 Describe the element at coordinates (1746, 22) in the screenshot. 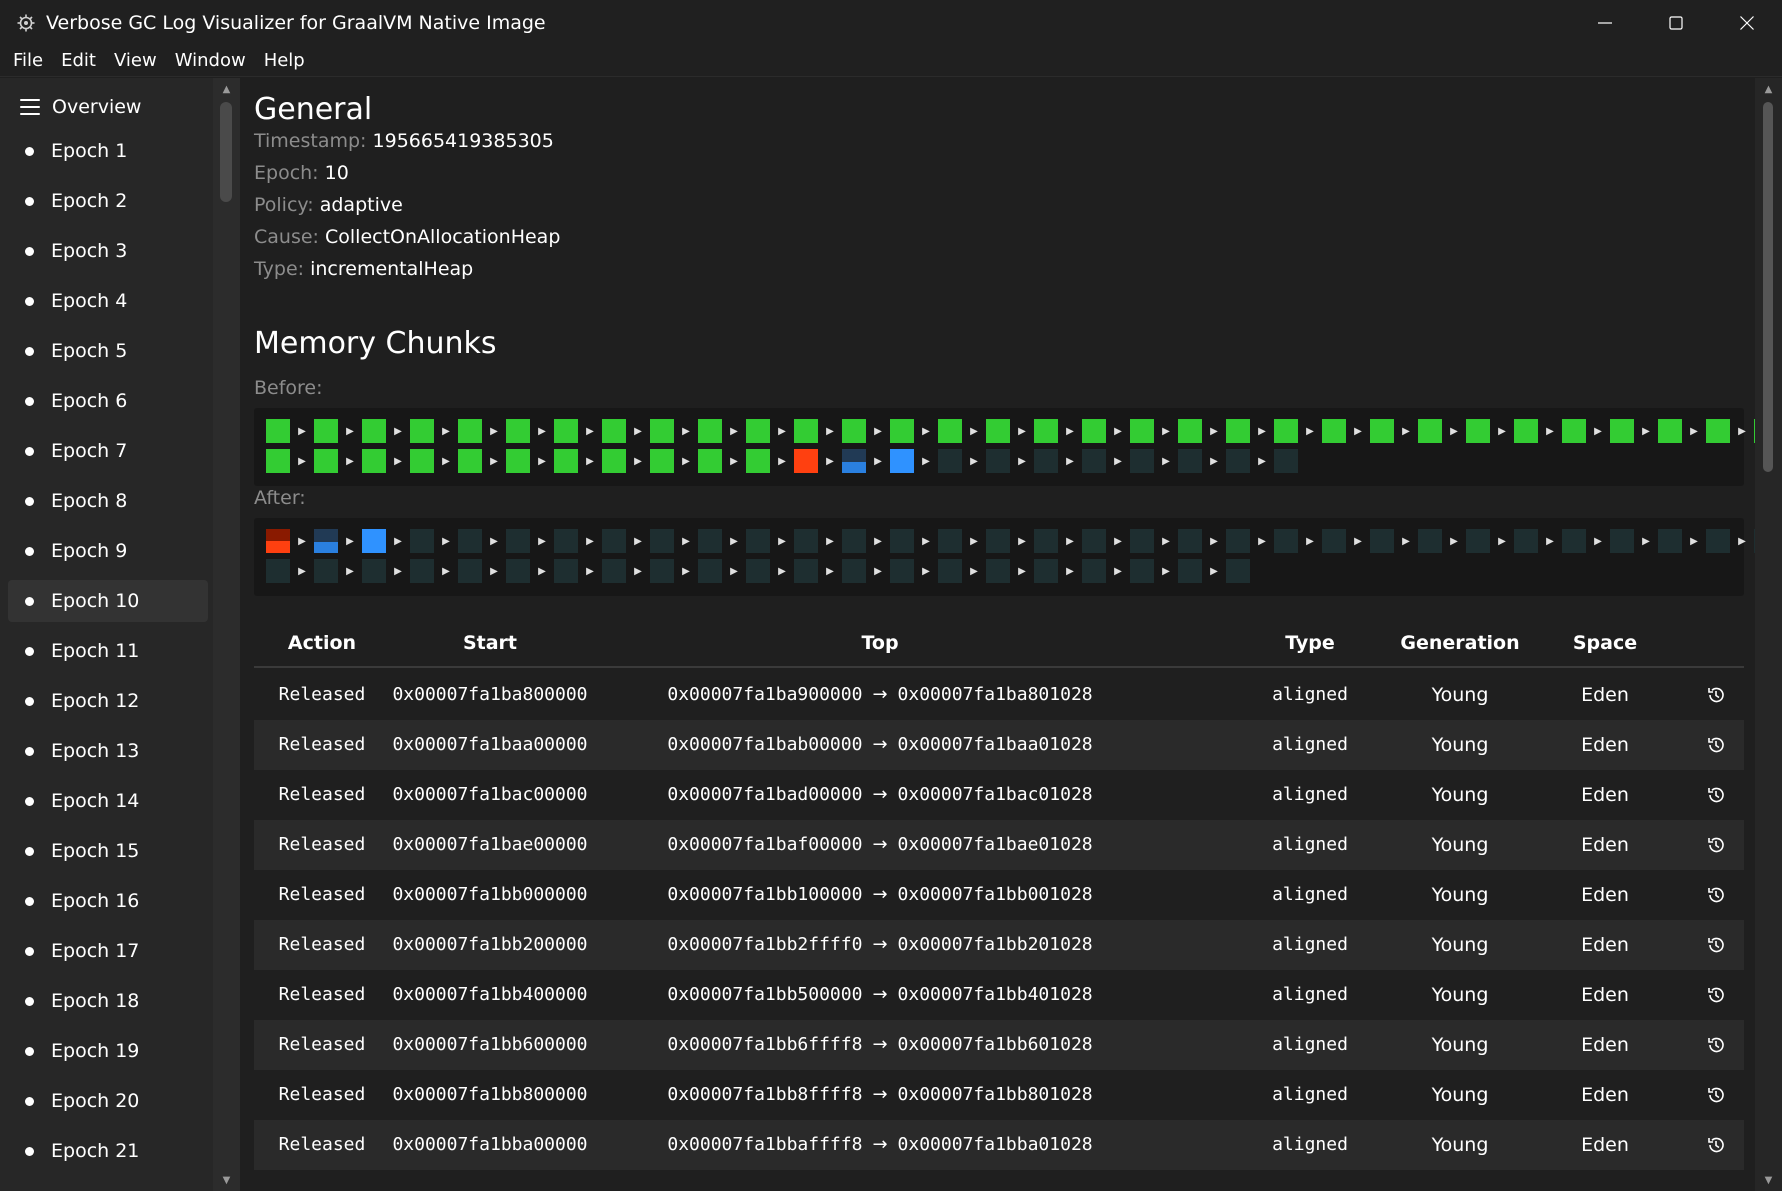

I see `close-button` at that location.